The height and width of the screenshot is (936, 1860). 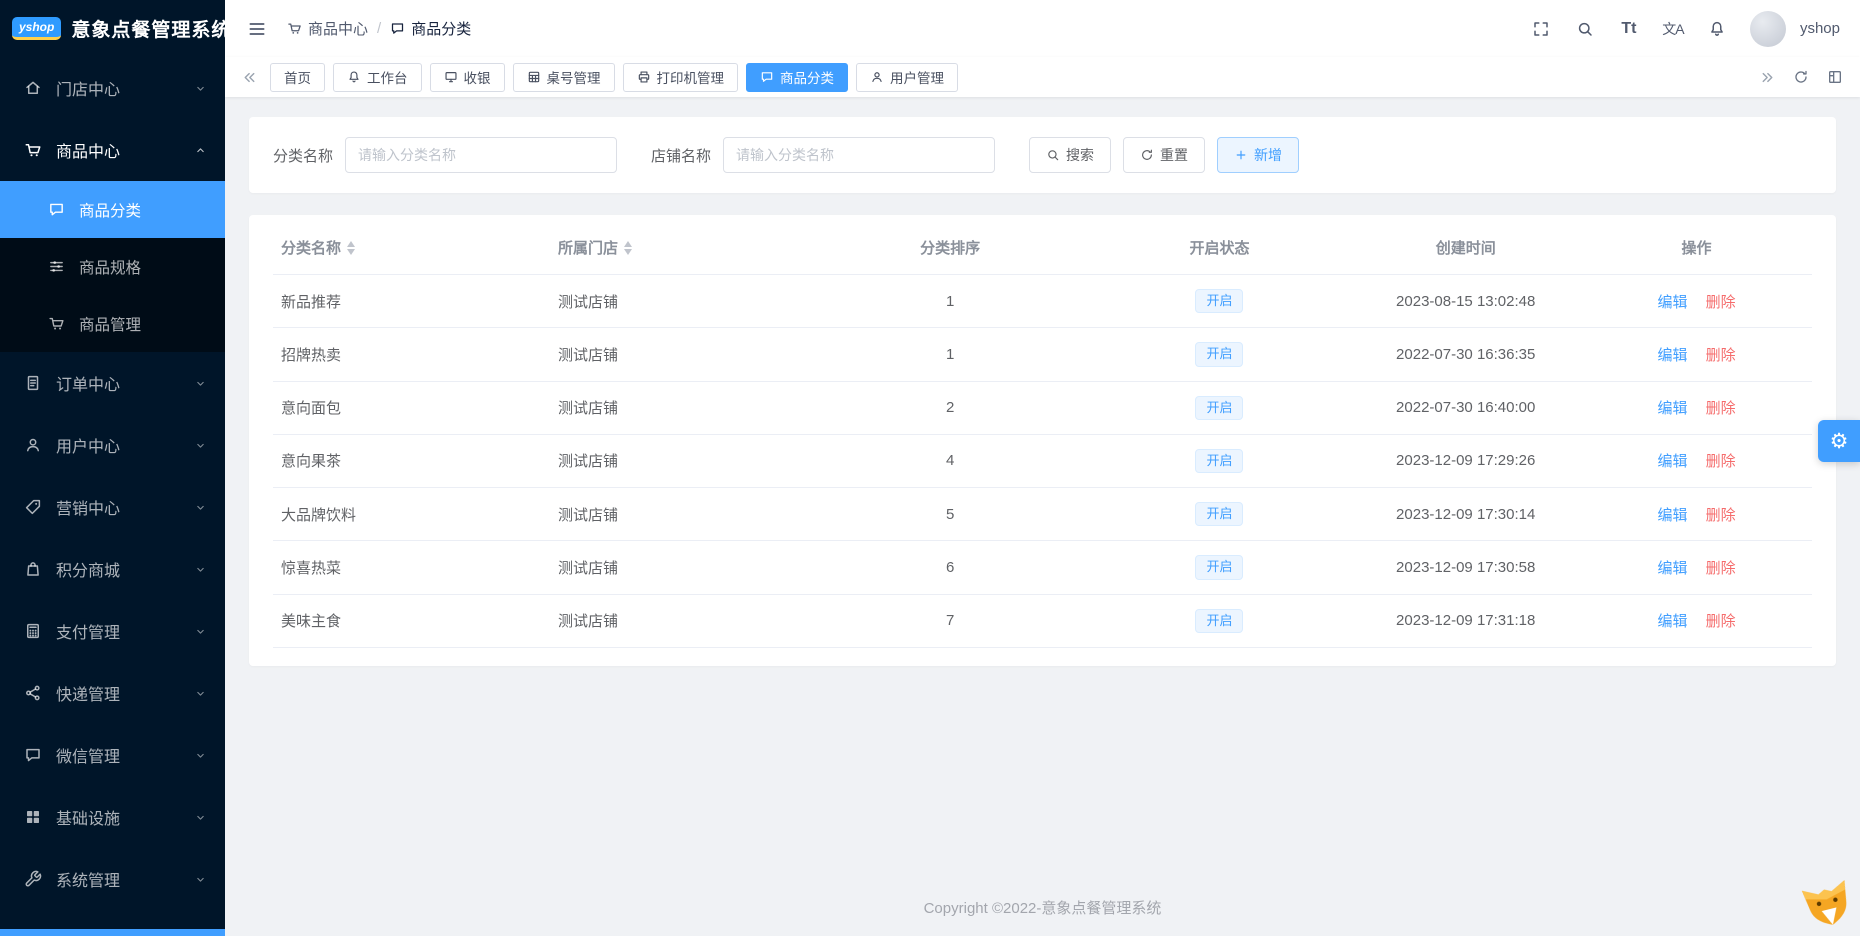 What do you see at coordinates (430, 28) in the screenshot?
I see `breadcrumb-item-goods-category: 商品分类` at bounding box center [430, 28].